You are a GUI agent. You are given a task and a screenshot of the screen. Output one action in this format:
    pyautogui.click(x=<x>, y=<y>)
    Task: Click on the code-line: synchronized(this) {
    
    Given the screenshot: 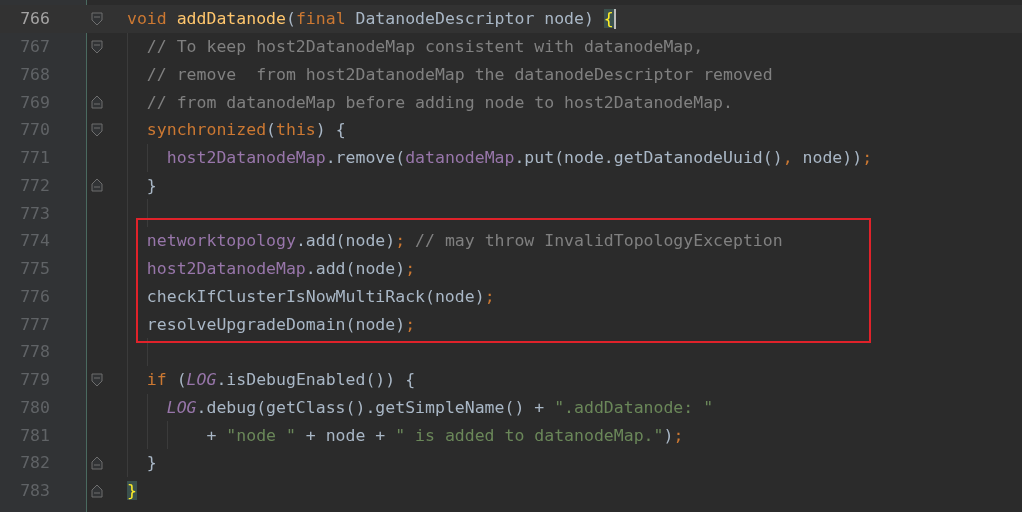 What is the action you would take?
    pyautogui.click(x=246, y=130)
    